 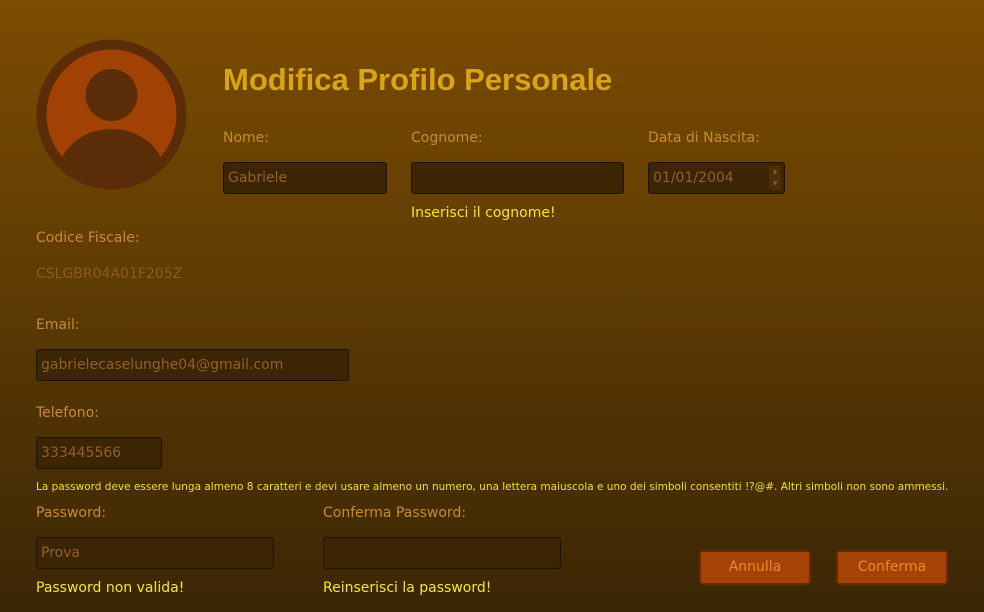 I want to click on confirm-button: Conferma, so click(x=892, y=567).